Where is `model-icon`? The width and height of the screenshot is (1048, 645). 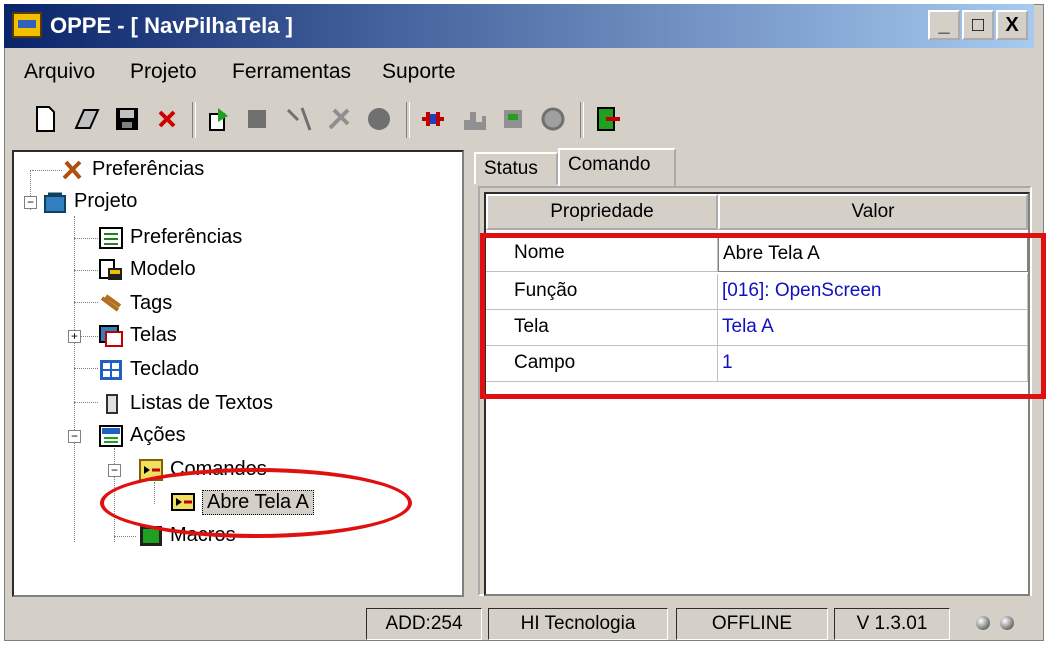 model-icon is located at coordinates (110, 269).